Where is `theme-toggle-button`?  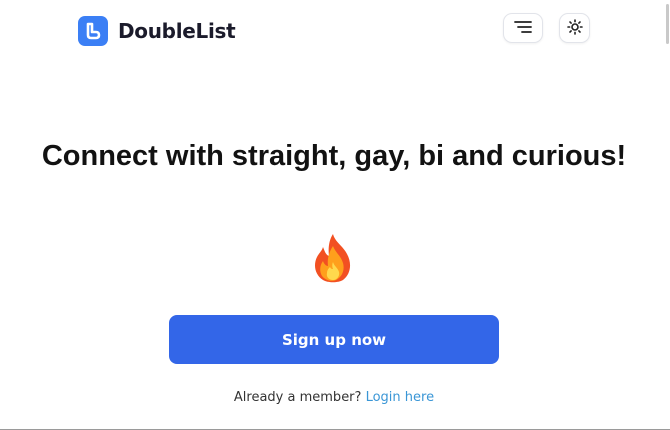
theme-toggle-button is located at coordinates (574, 28).